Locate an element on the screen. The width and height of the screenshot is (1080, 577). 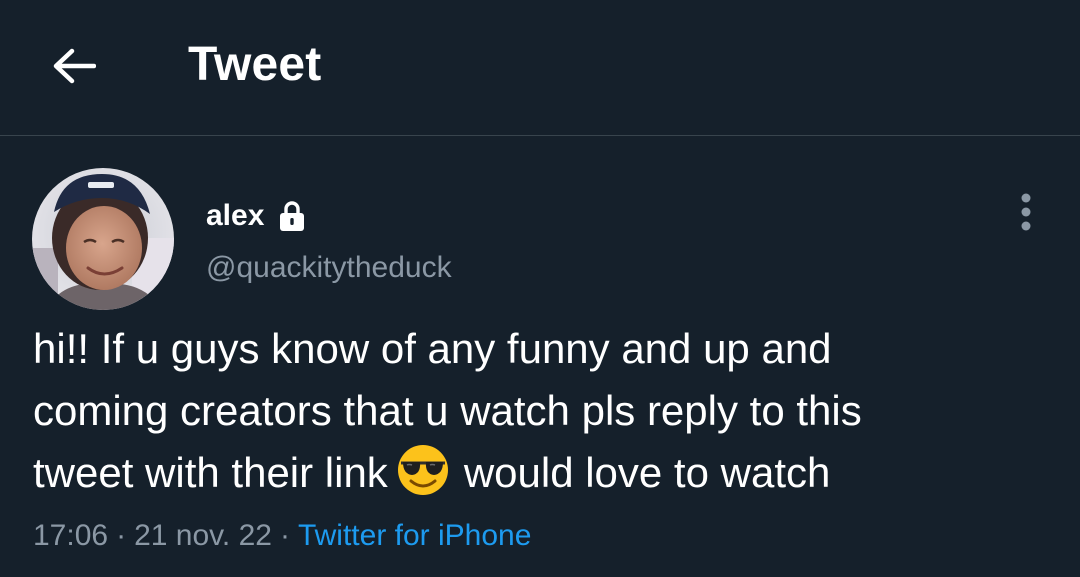
avatar-image is located at coordinates (103, 239).